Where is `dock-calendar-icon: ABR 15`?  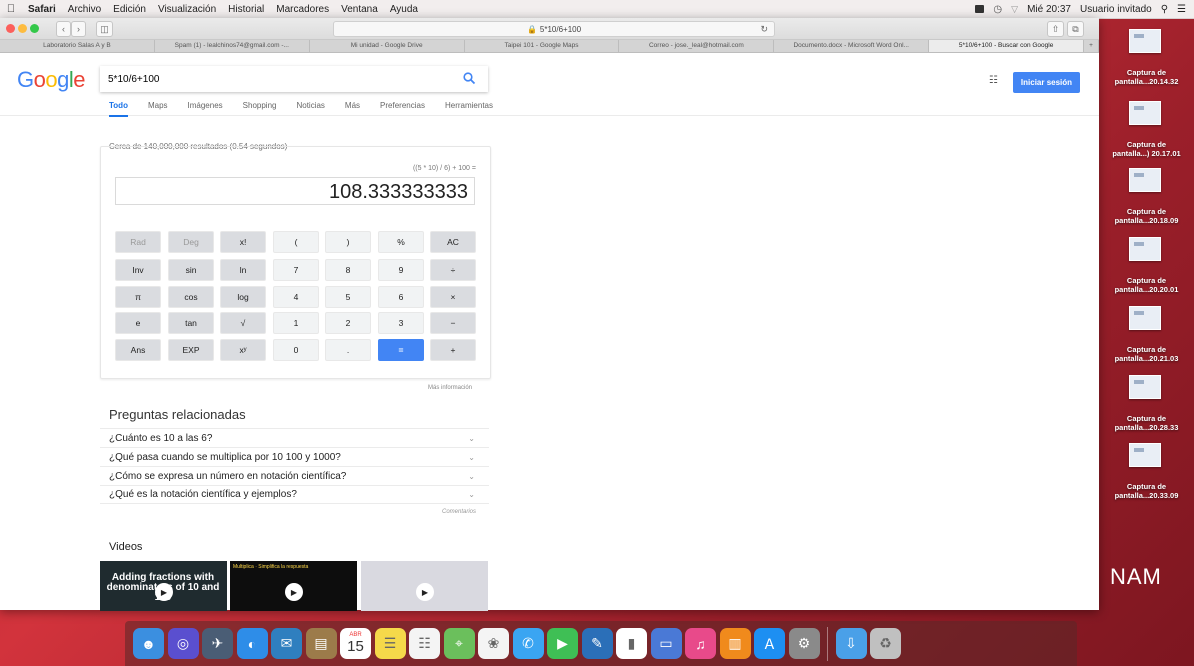
dock-calendar-icon: ABR 15 is located at coordinates (355, 643).